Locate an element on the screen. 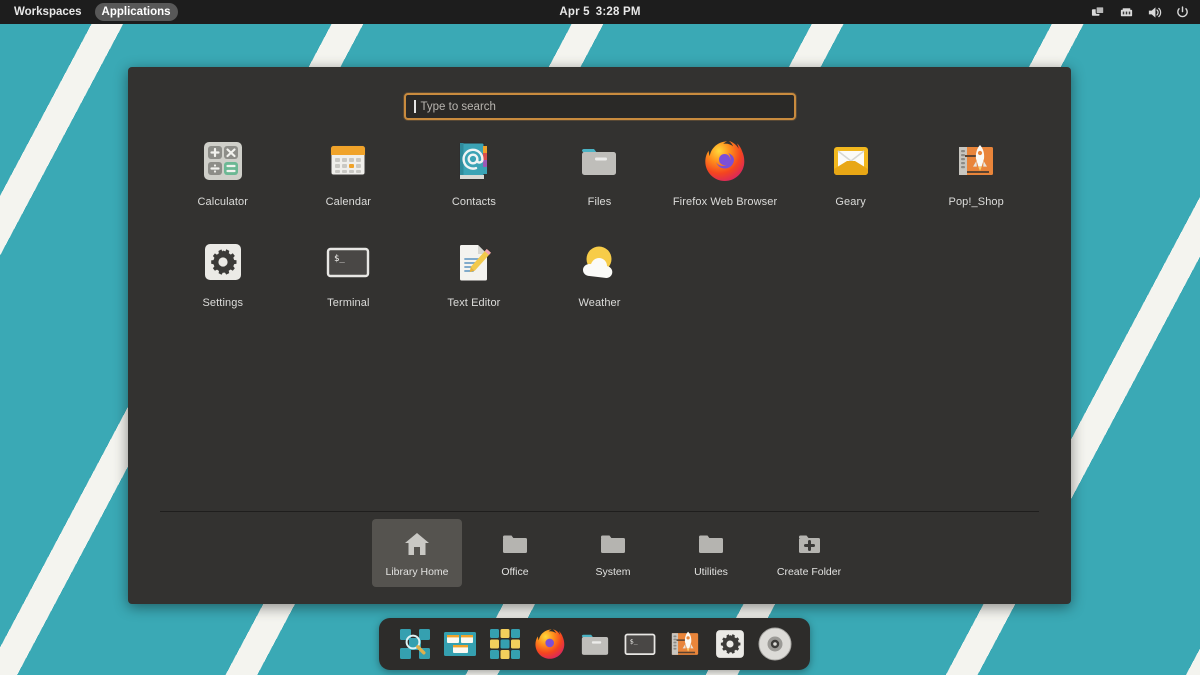 The image size is (1200, 675). power-icon is located at coordinates (1182, 12).